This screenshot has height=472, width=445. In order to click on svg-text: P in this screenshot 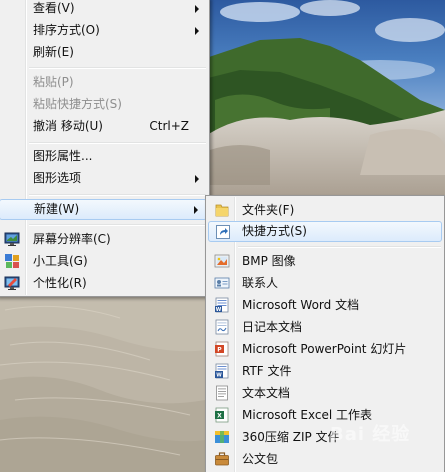, I will do `click(219, 350)`.